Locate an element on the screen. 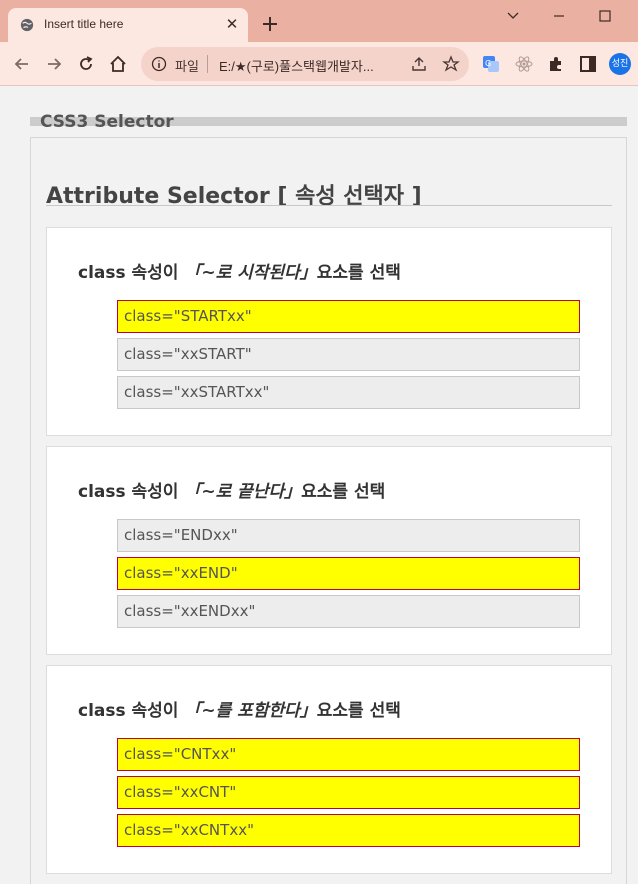 The image size is (638, 884). group-title-highlight: 「~로 시작된다」 is located at coordinates (250, 273).